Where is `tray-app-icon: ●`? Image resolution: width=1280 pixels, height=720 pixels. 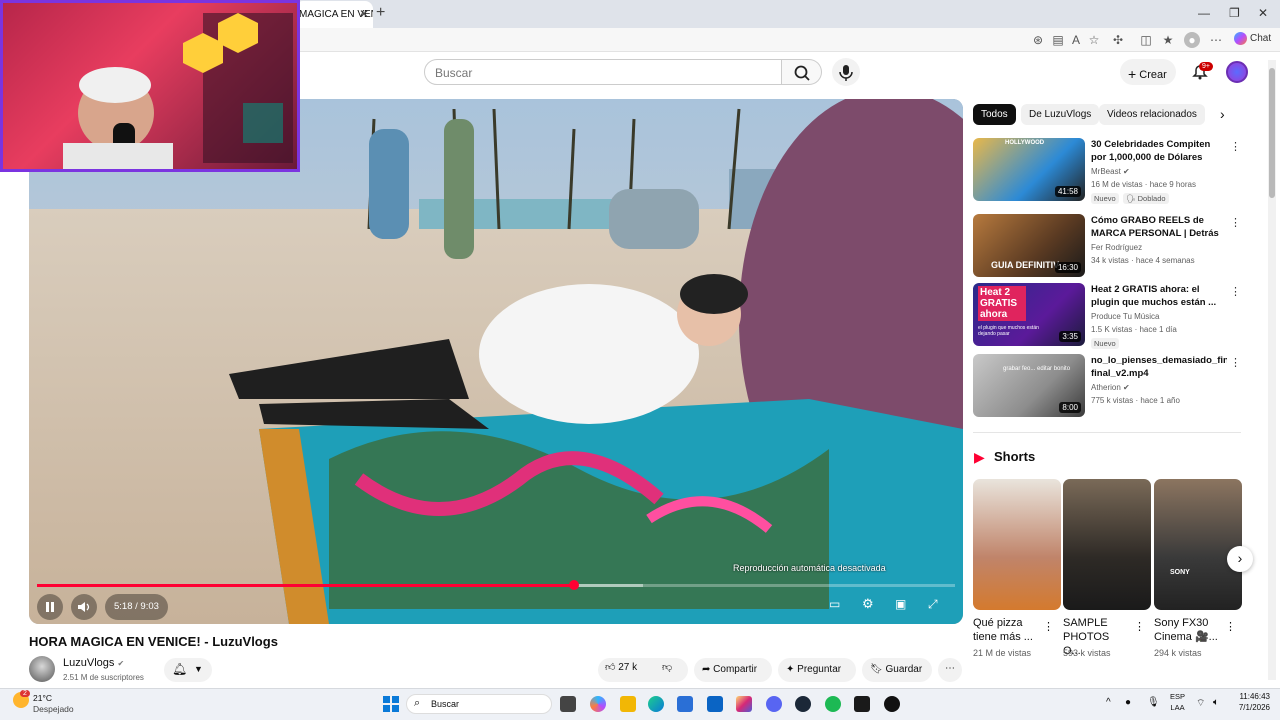 tray-app-icon: ● is located at coordinates (1128, 702).